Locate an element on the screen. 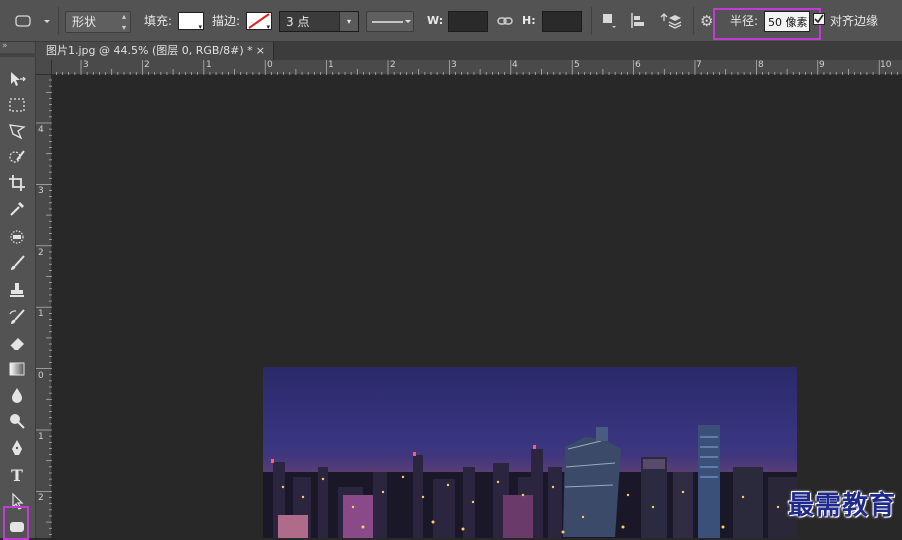  eyedropper-icon is located at coordinates (17, 209).